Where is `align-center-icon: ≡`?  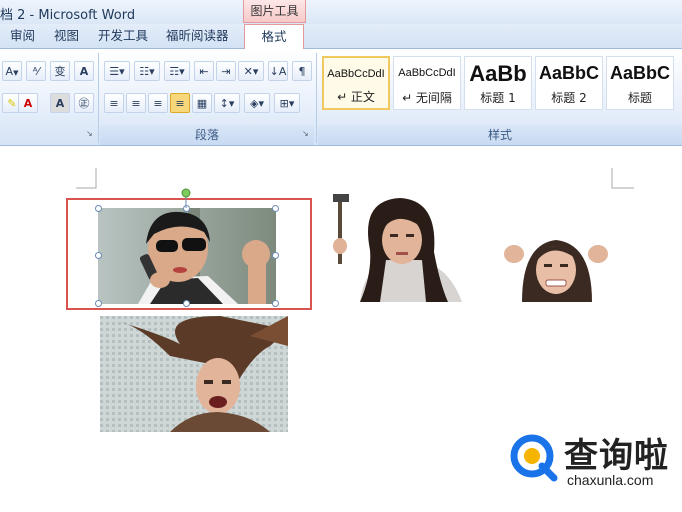 align-center-icon: ≡ is located at coordinates (136, 103).